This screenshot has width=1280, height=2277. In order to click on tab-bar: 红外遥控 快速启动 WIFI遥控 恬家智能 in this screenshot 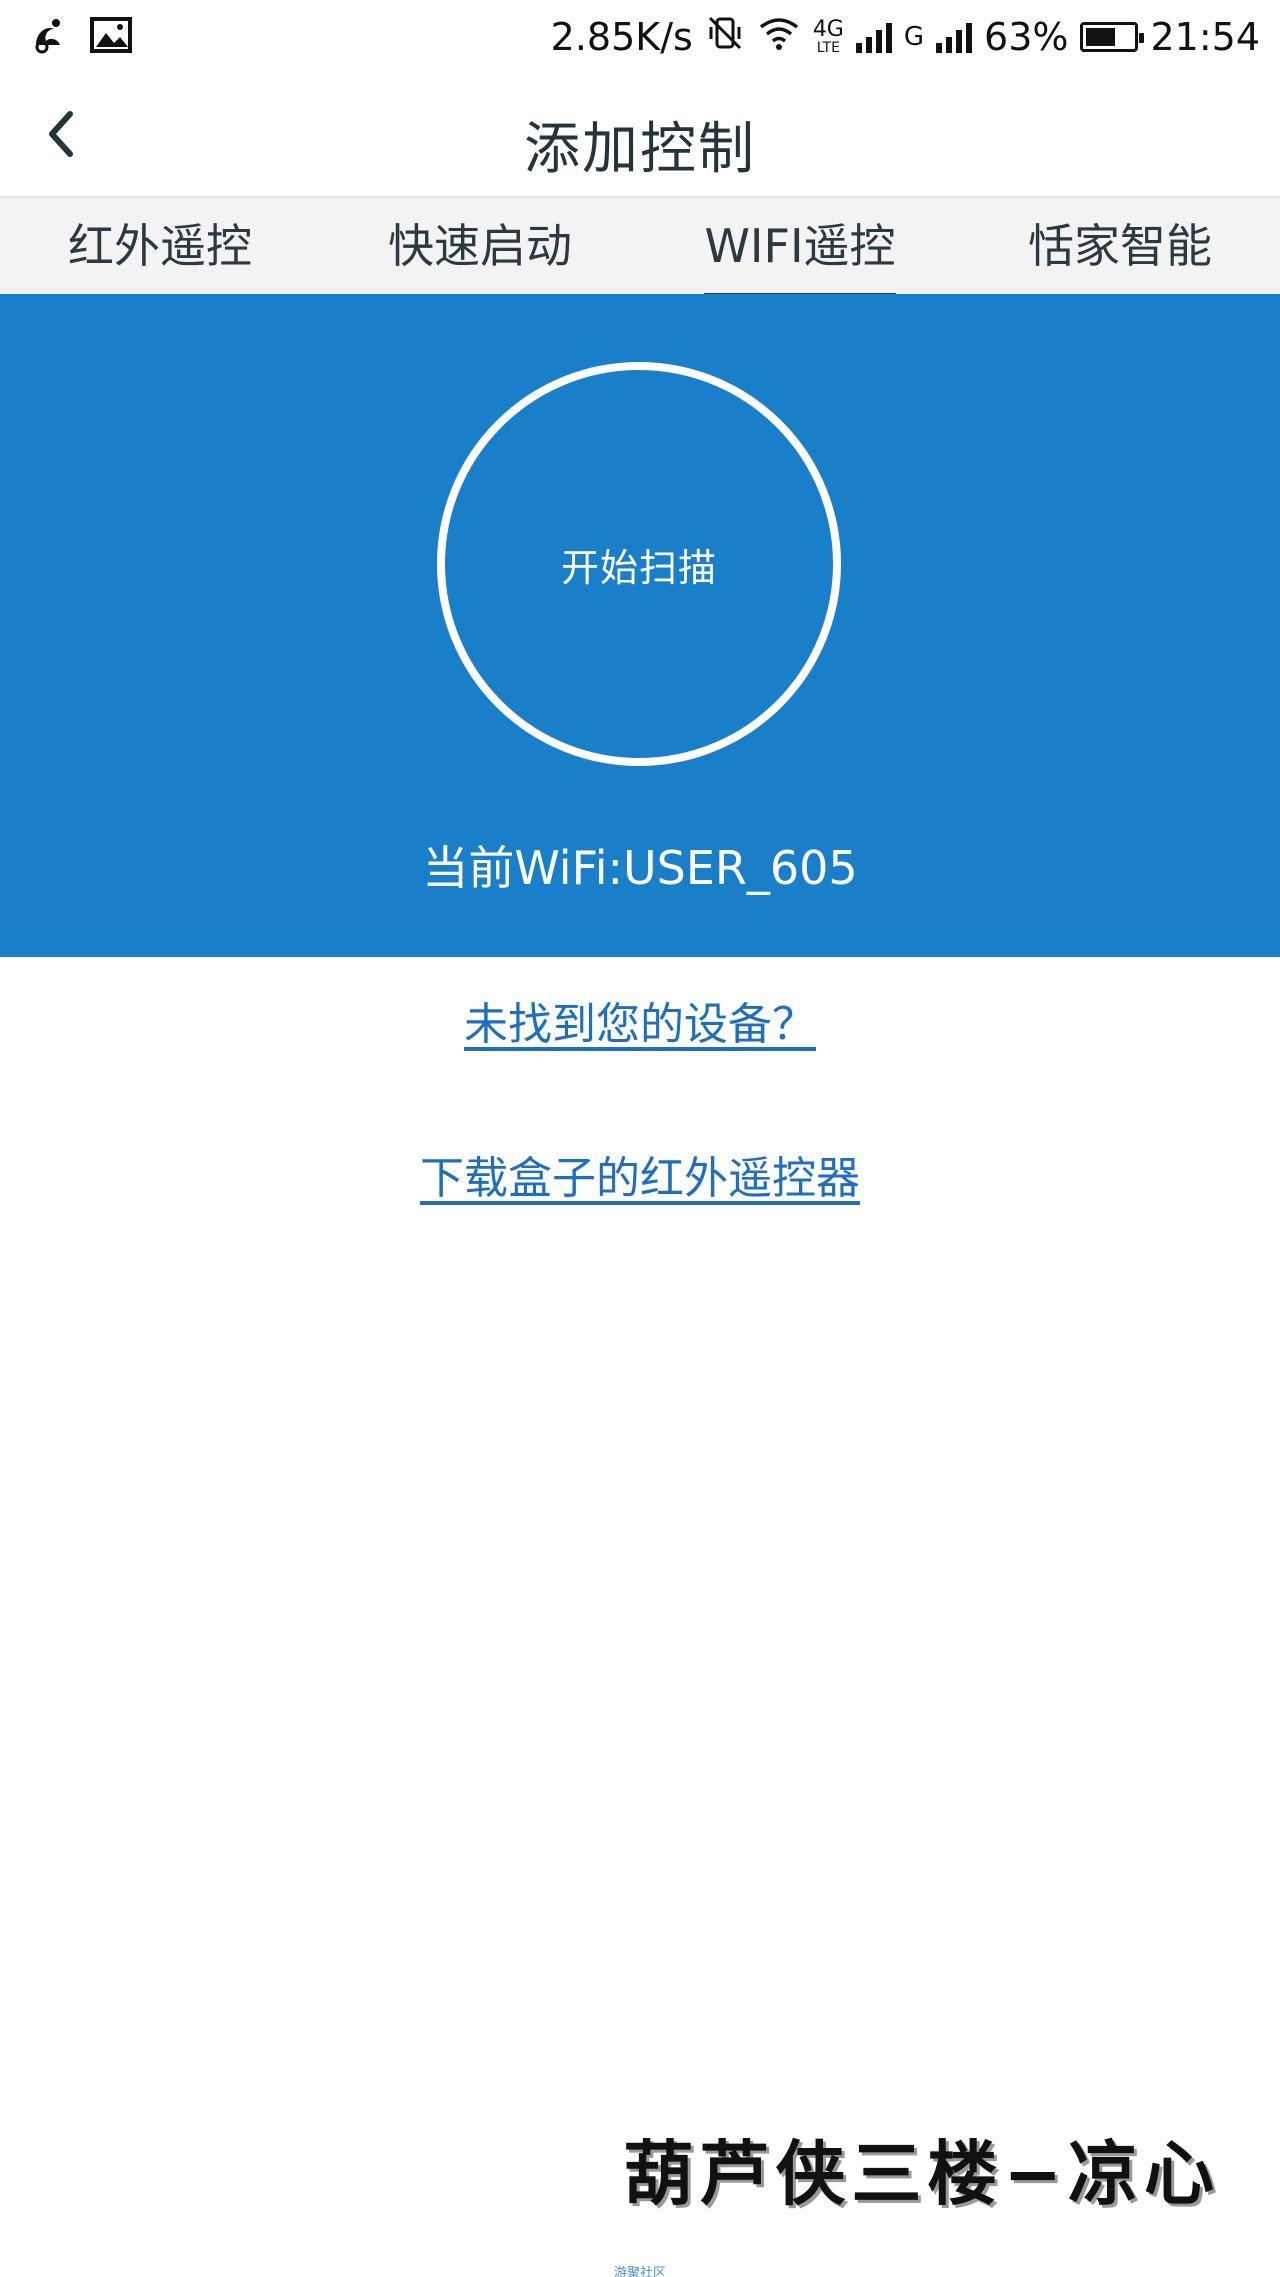, I will do `click(640, 248)`.